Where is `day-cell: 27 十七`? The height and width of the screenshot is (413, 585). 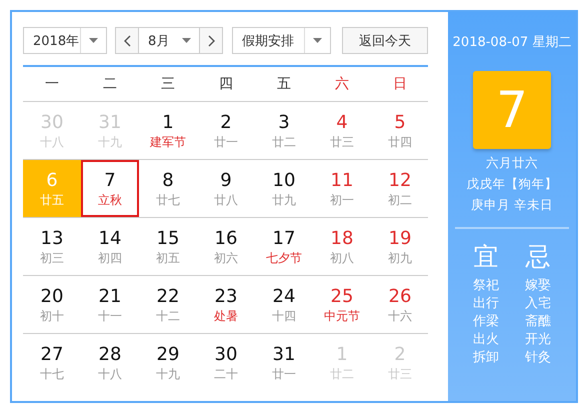 day-cell: 27 十七 is located at coordinates (52, 362).